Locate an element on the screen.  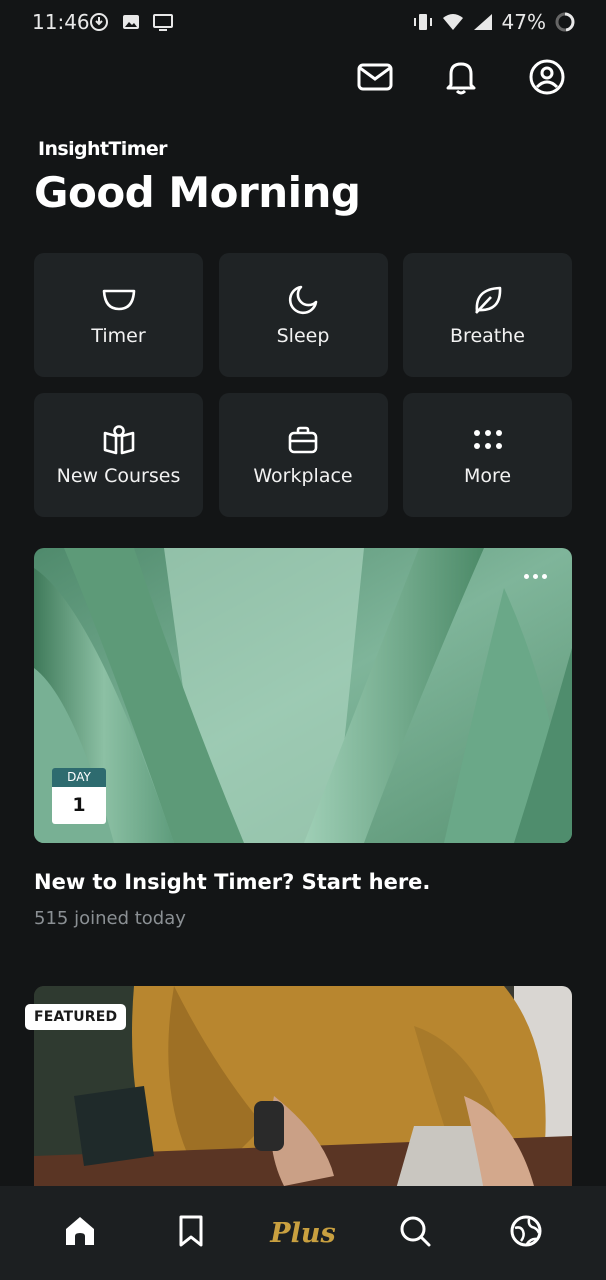
bell-icon is located at coordinates (461, 77).